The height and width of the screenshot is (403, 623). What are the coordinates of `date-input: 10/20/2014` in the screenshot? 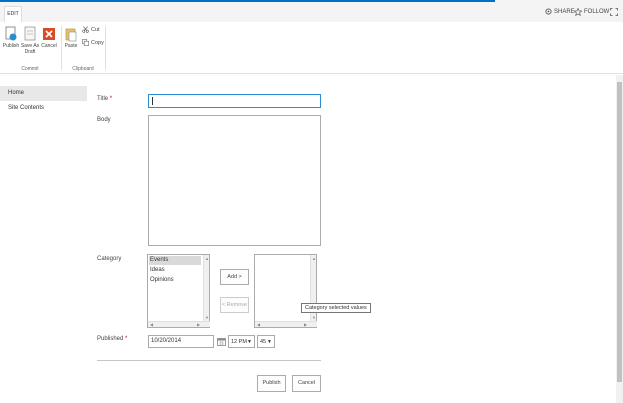 It's located at (181, 341).